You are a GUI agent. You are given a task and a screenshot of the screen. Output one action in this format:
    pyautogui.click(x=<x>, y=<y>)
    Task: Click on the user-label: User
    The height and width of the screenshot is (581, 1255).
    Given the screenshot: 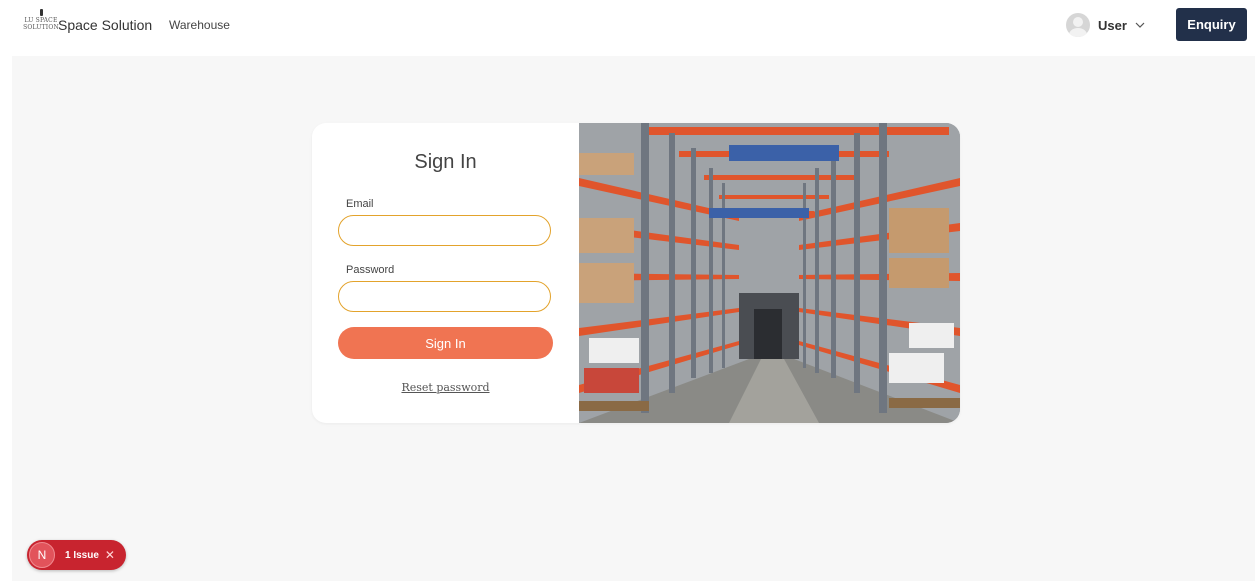 What is the action you would take?
    pyautogui.click(x=1112, y=25)
    